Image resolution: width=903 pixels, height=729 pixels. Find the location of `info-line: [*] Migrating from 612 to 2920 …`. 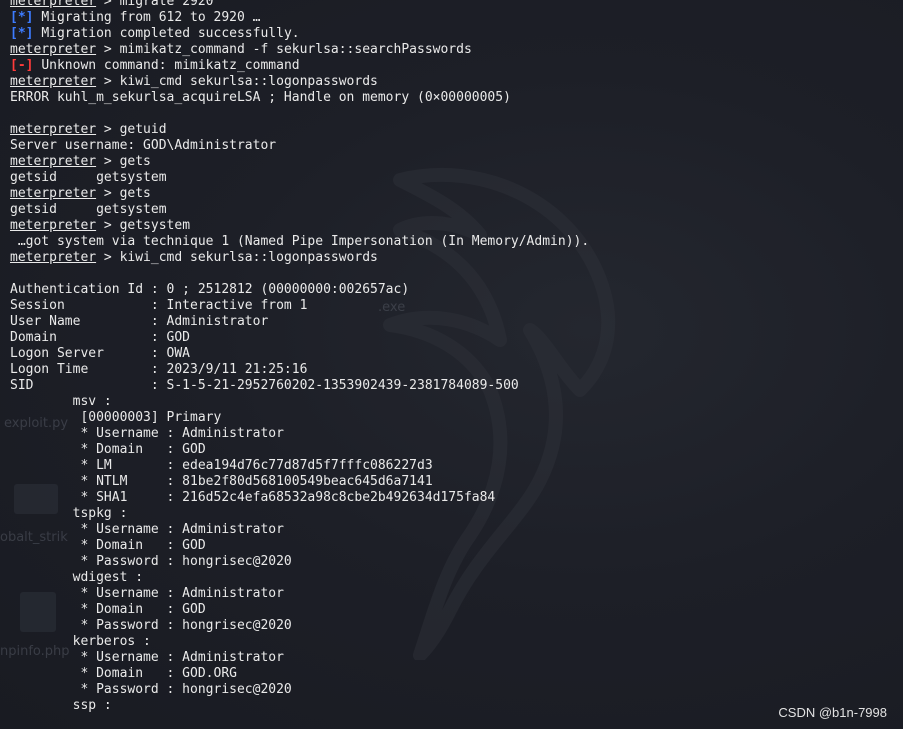

info-line: [*] Migrating from 612 to 2920 … is located at coordinates (299, 18).